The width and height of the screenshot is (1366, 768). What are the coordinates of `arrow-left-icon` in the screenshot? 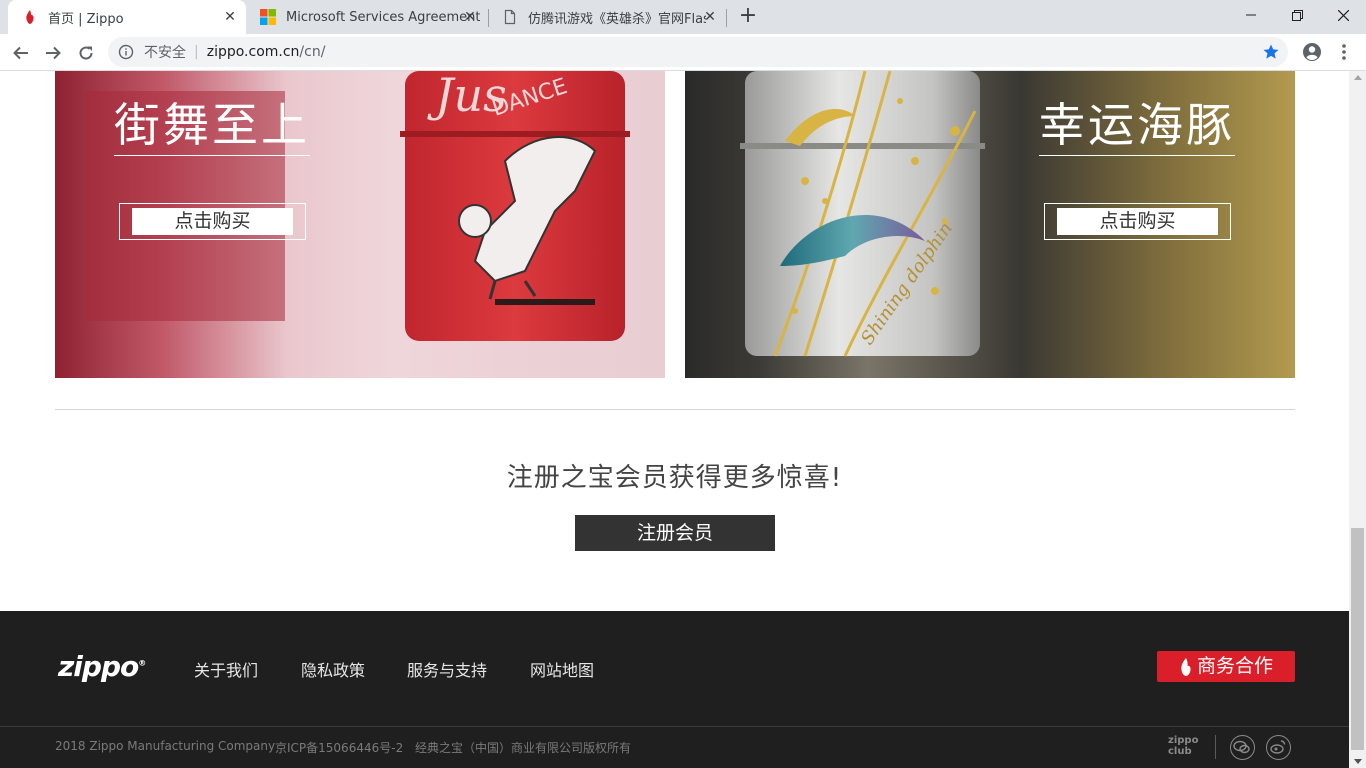 It's located at (20, 53).